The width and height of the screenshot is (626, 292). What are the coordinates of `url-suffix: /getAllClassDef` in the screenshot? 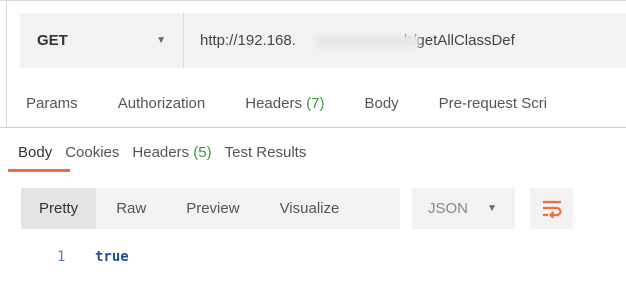 It's located at (463, 40).